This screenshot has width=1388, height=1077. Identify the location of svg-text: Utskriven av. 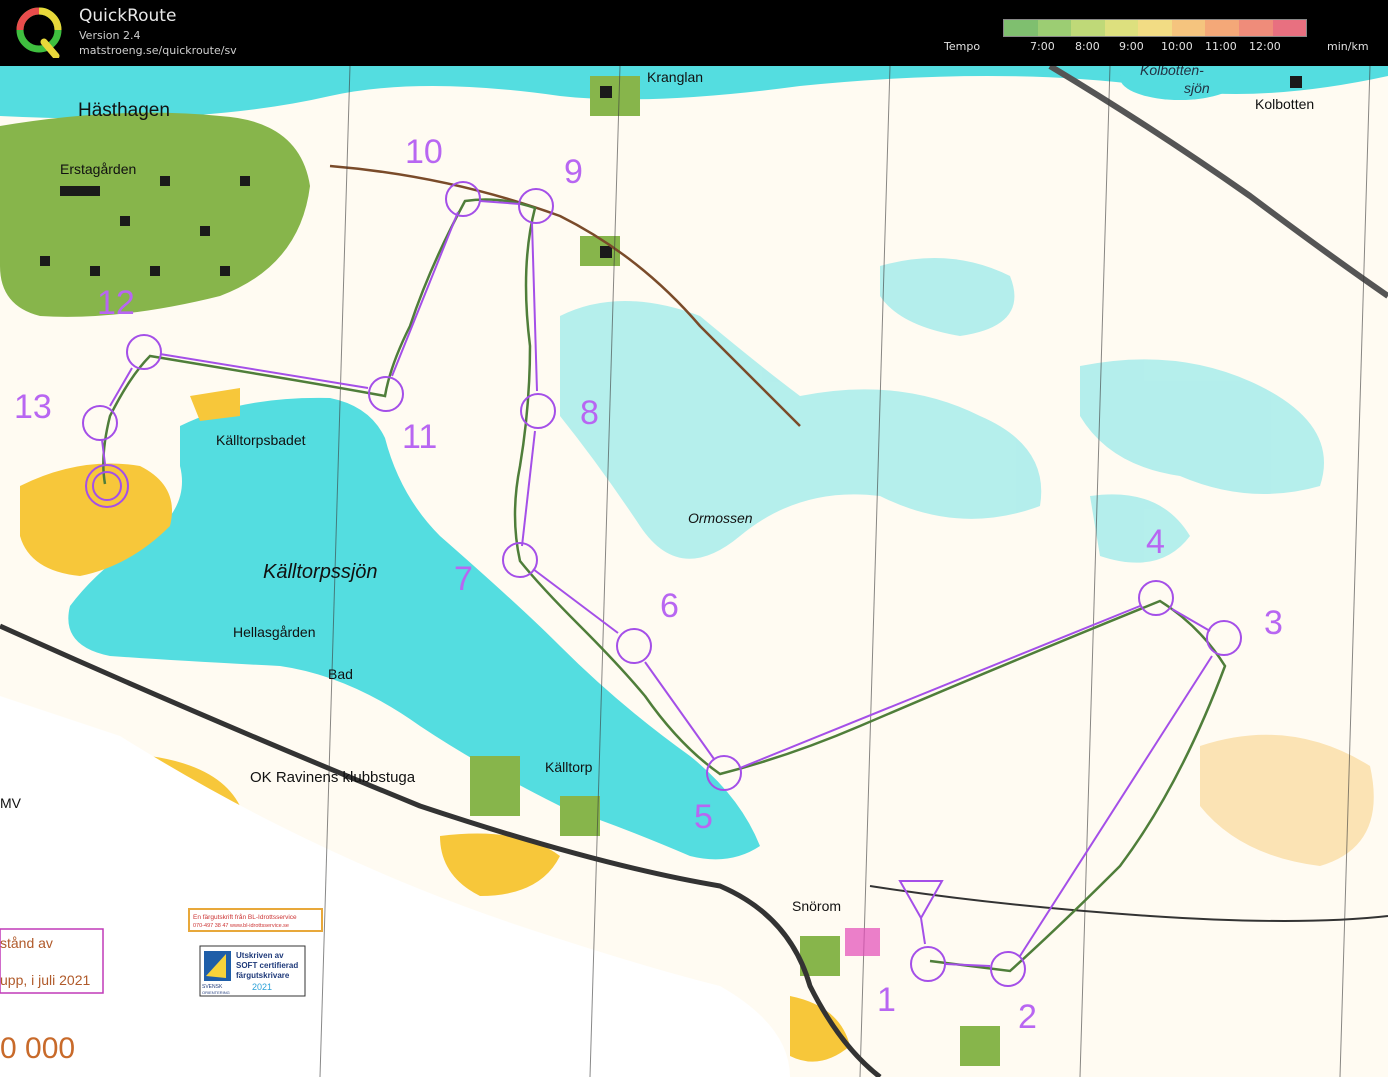
(260, 955).